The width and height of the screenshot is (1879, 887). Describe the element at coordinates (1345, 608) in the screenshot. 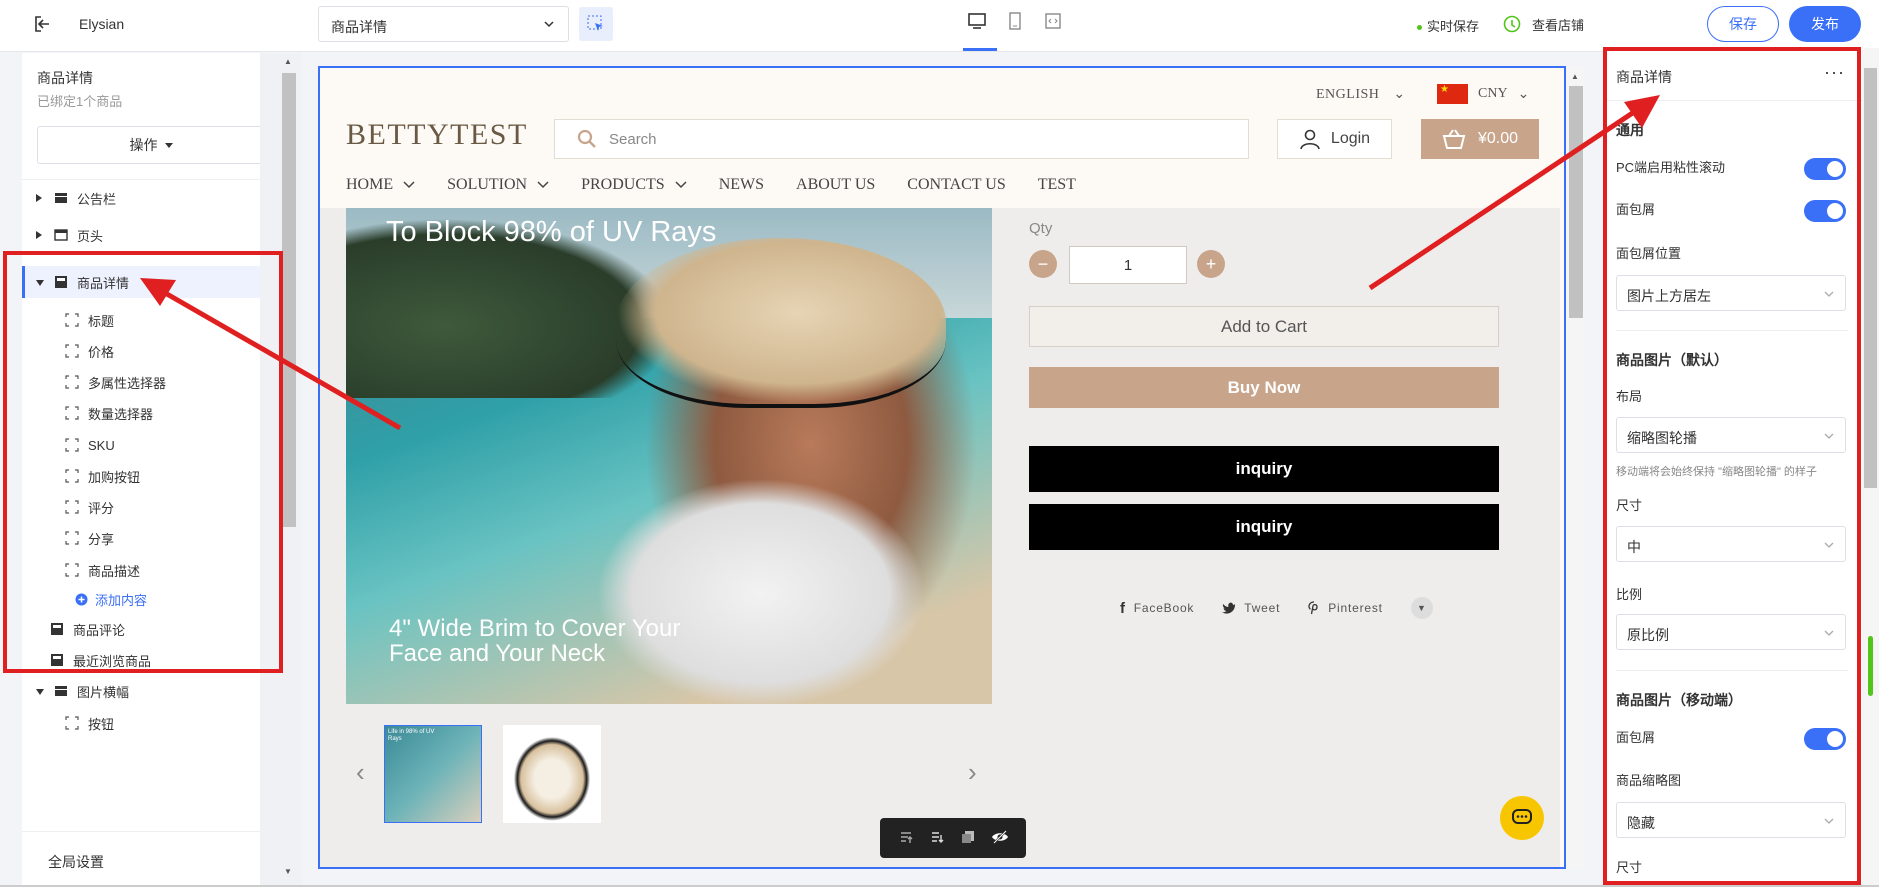

I see `share-pinterest: Pinterest` at that location.